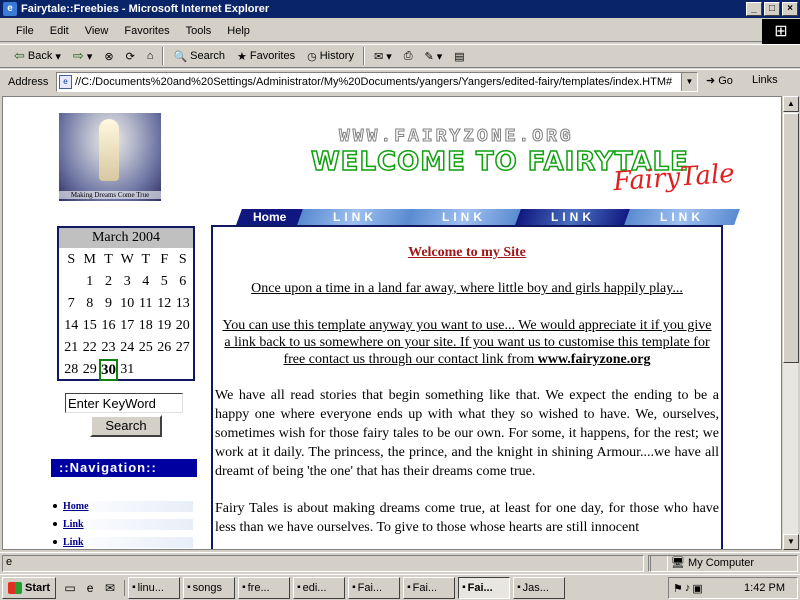 The image size is (800, 600). What do you see at coordinates (199, 31) in the screenshot?
I see `menu-tools: Tools` at bounding box center [199, 31].